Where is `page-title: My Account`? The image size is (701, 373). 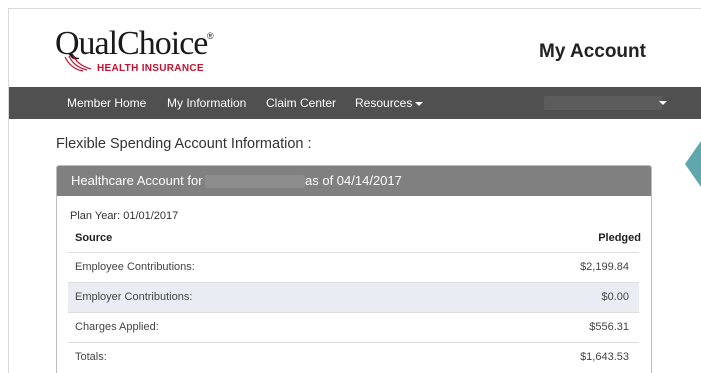 page-title: My Account is located at coordinates (592, 51).